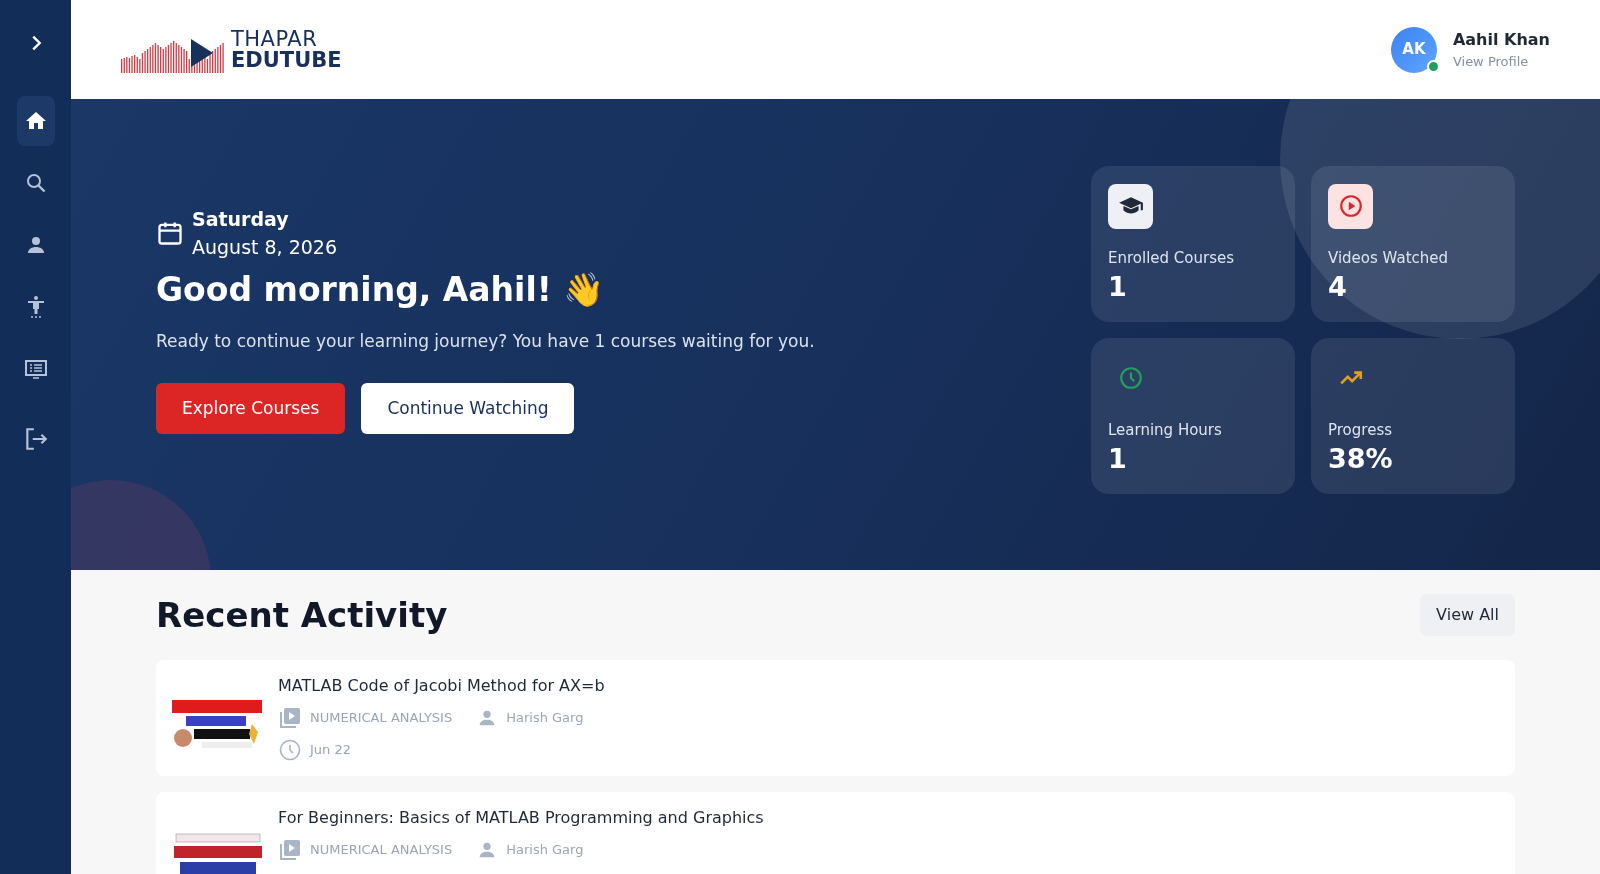 The image size is (1600, 874). I want to click on continue-button: Continue Watching, so click(468, 408).